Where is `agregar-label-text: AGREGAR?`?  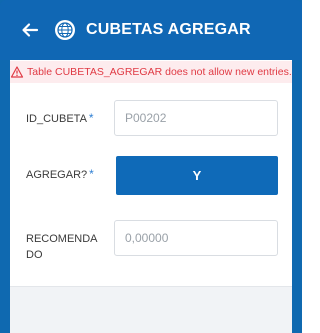
agregar-label-text: AGREGAR? is located at coordinates (57, 175).